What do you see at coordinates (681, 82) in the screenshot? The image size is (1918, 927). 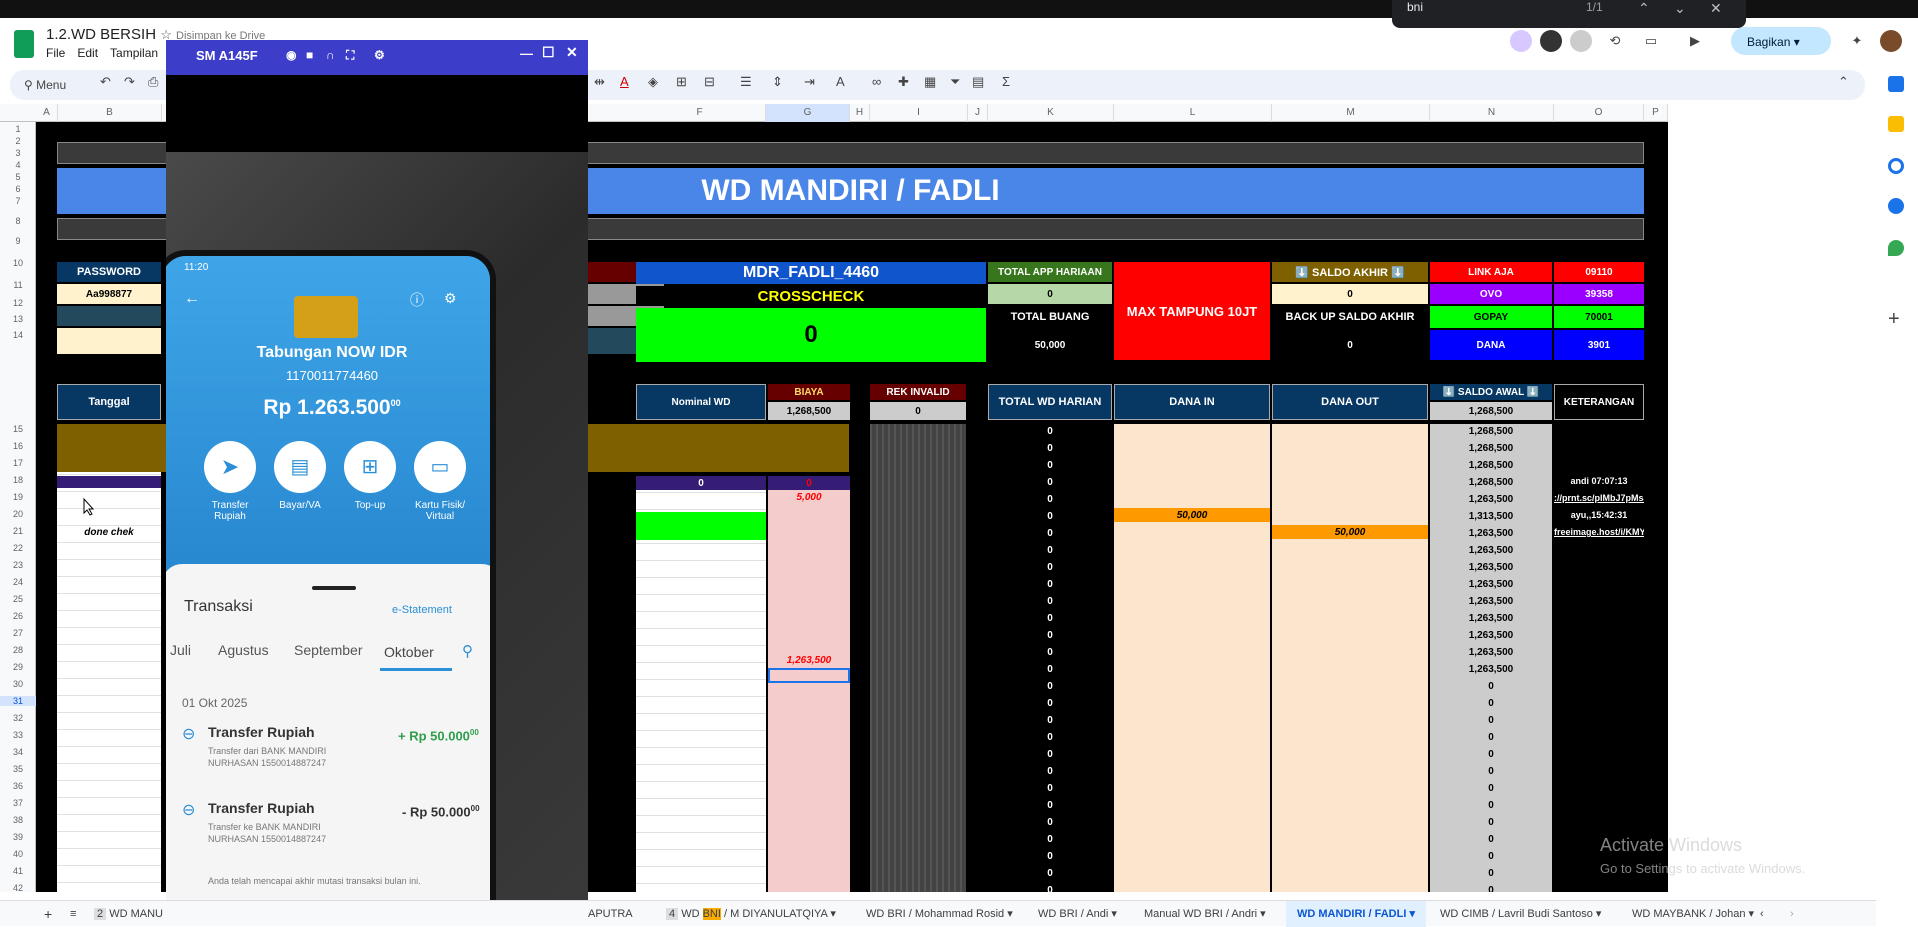 I see `borders-icon: ⊞` at bounding box center [681, 82].